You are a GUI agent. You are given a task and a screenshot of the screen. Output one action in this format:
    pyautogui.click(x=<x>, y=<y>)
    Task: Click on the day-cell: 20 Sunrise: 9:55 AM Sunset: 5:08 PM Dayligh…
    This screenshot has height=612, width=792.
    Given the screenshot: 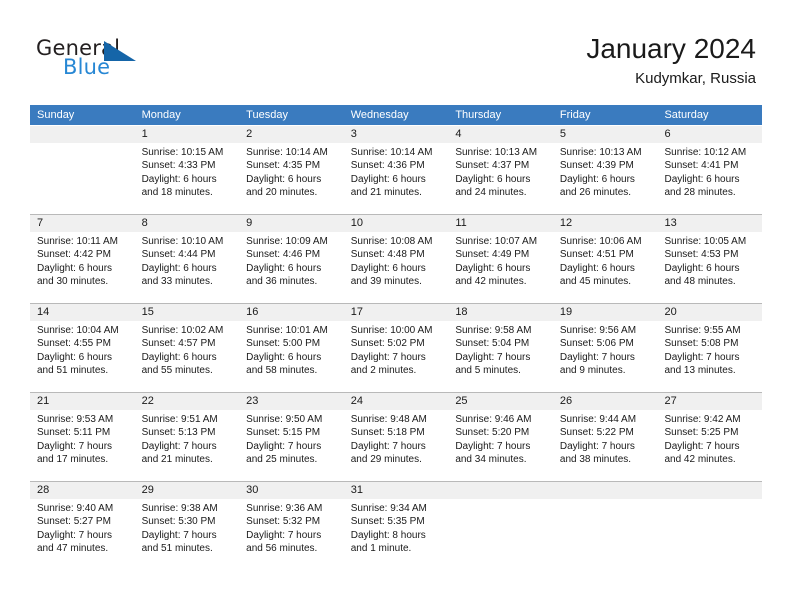 What is the action you would take?
    pyautogui.click(x=710, y=348)
    